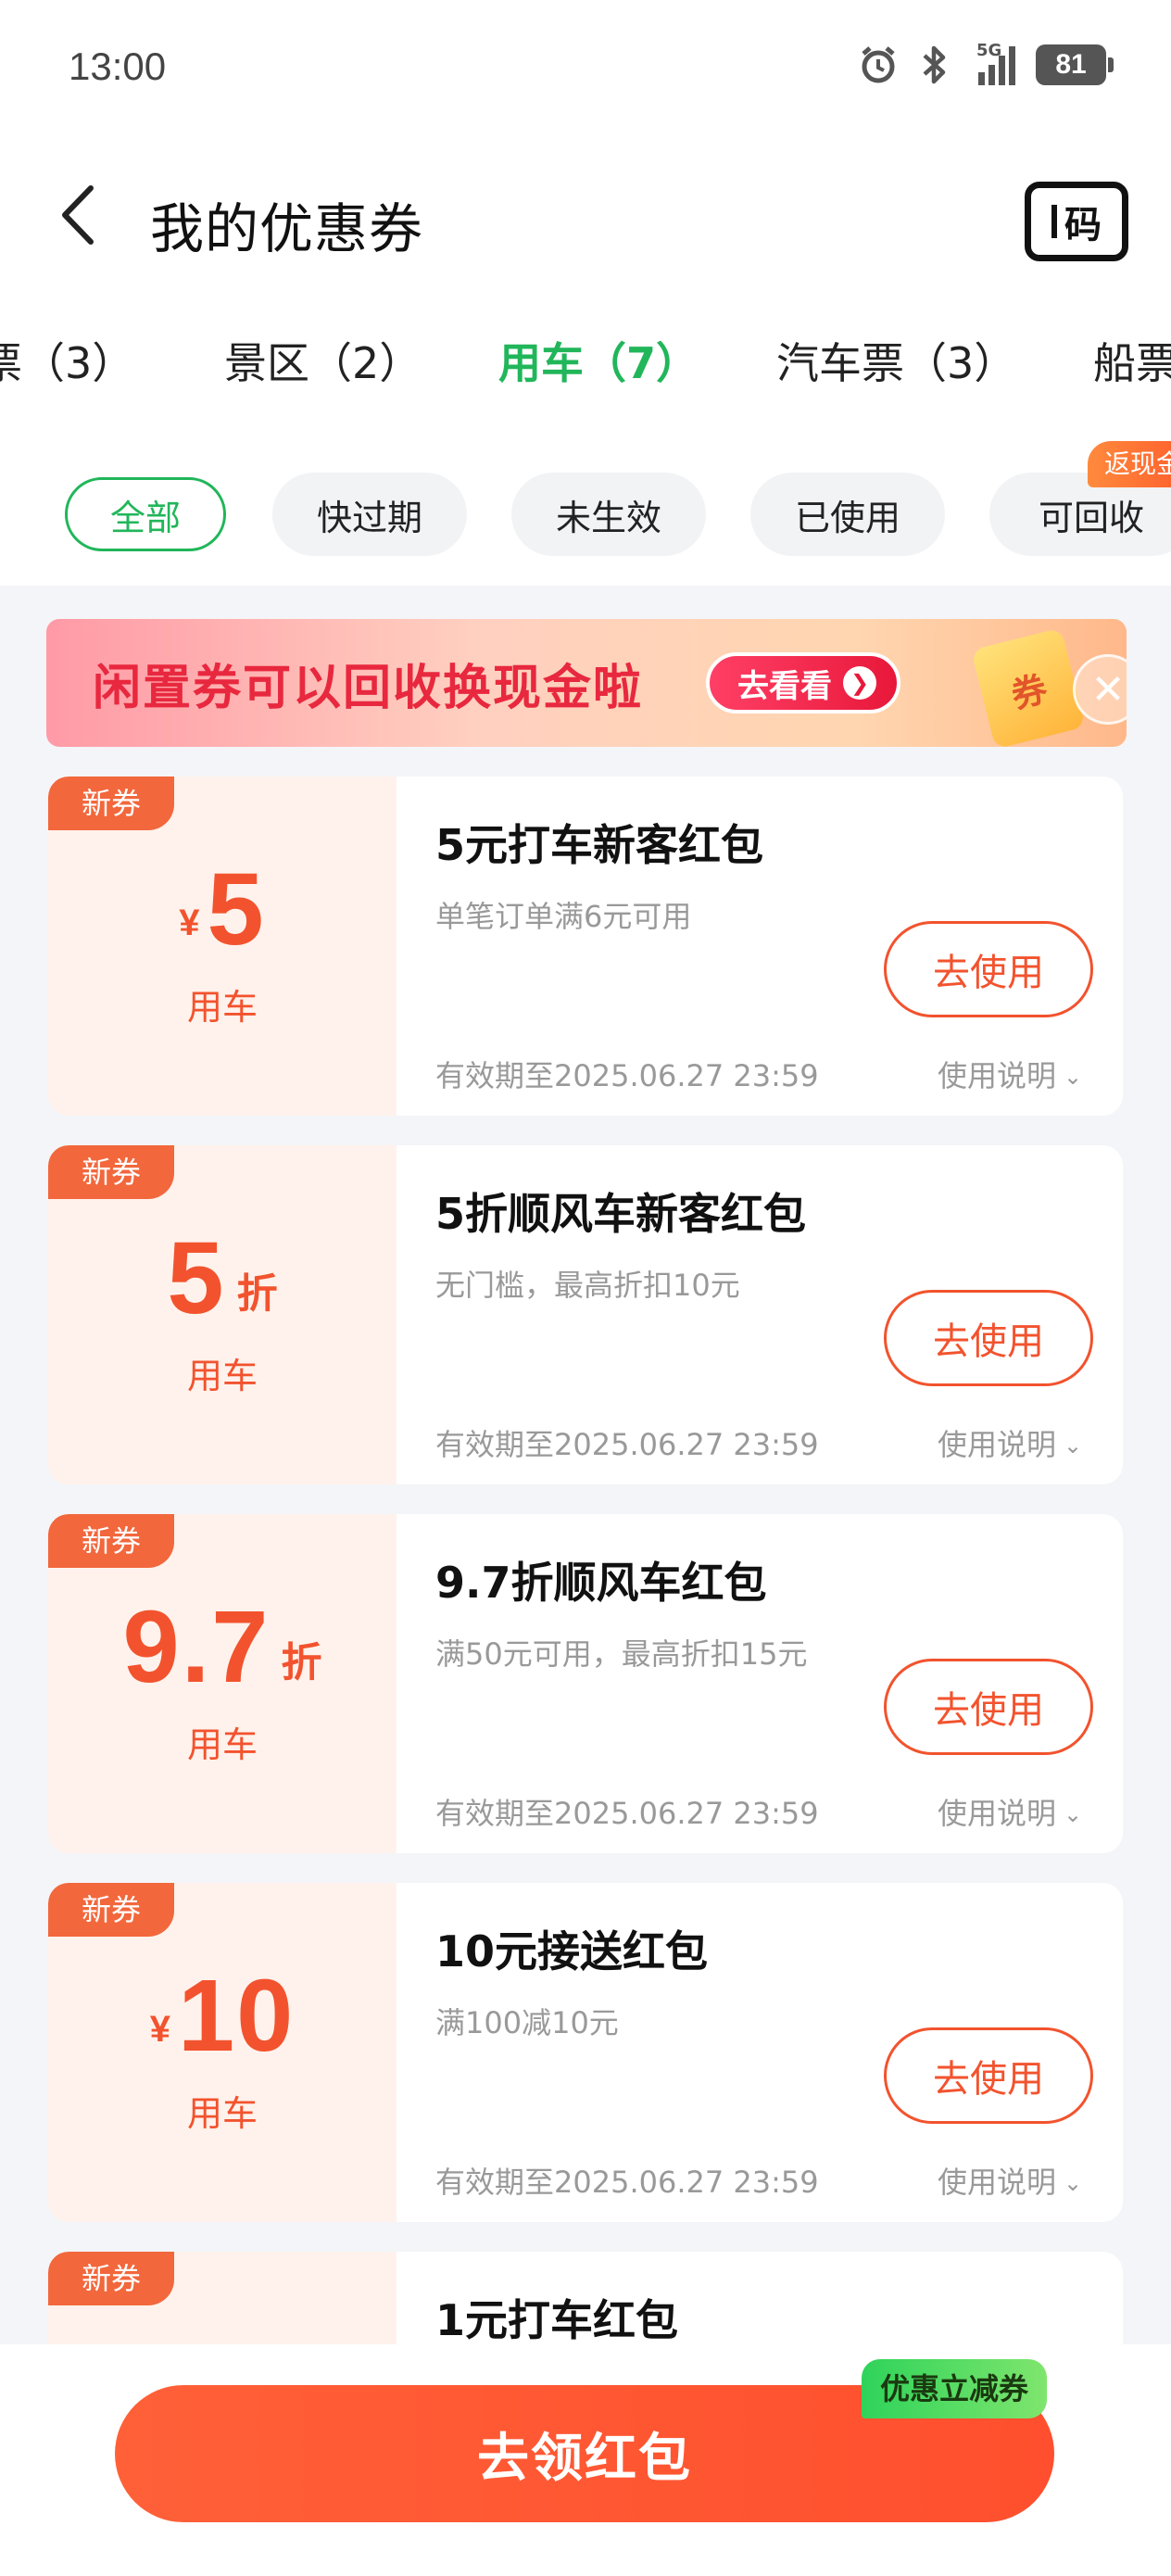 This screenshot has width=1171, height=2576. What do you see at coordinates (848, 514) in the screenshot?
I see `filter-used: 已使用` at bounding box center [848, 514].